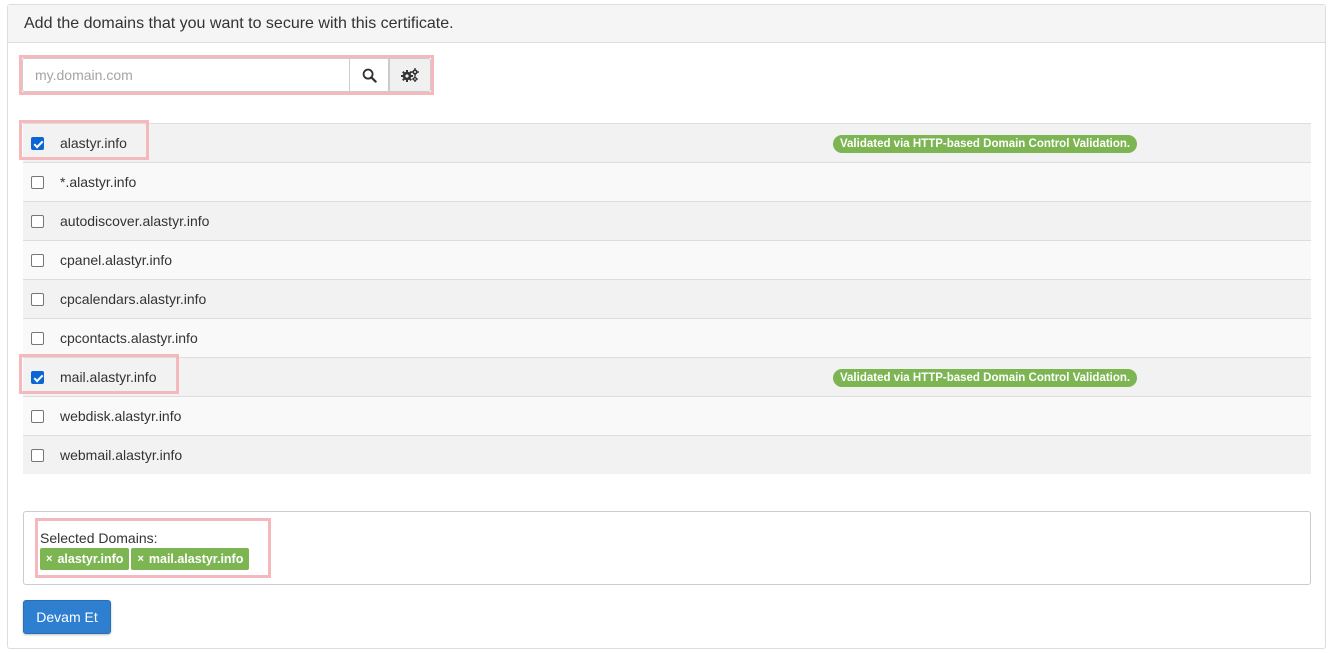  I want to click on domain-row-cpcontacts: cpcontacts.alastyr.info, so click(667, 337).